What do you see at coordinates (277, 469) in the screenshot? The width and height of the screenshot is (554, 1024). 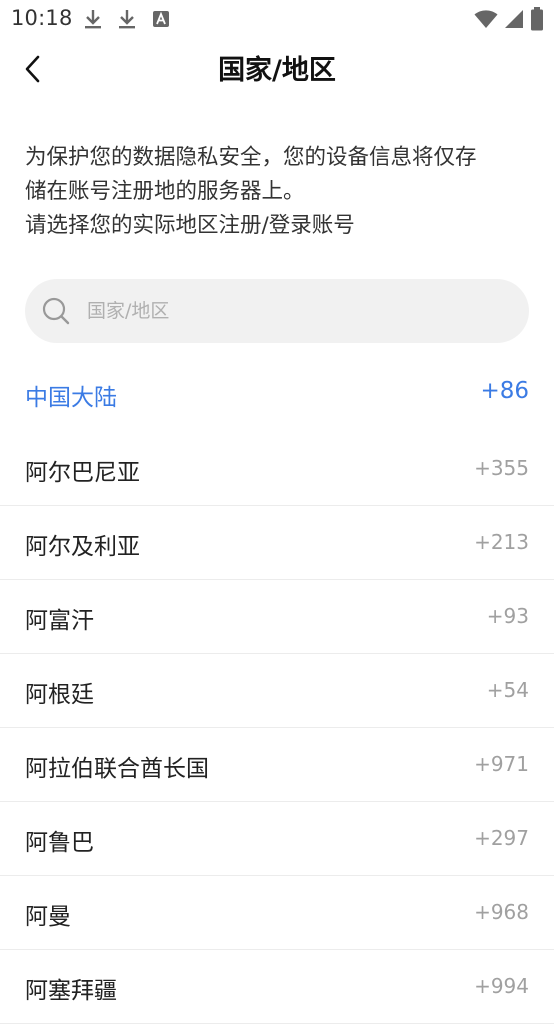 I see `country-row: 阿尔巴尼亚 +355` at bounding box center [277, 469].